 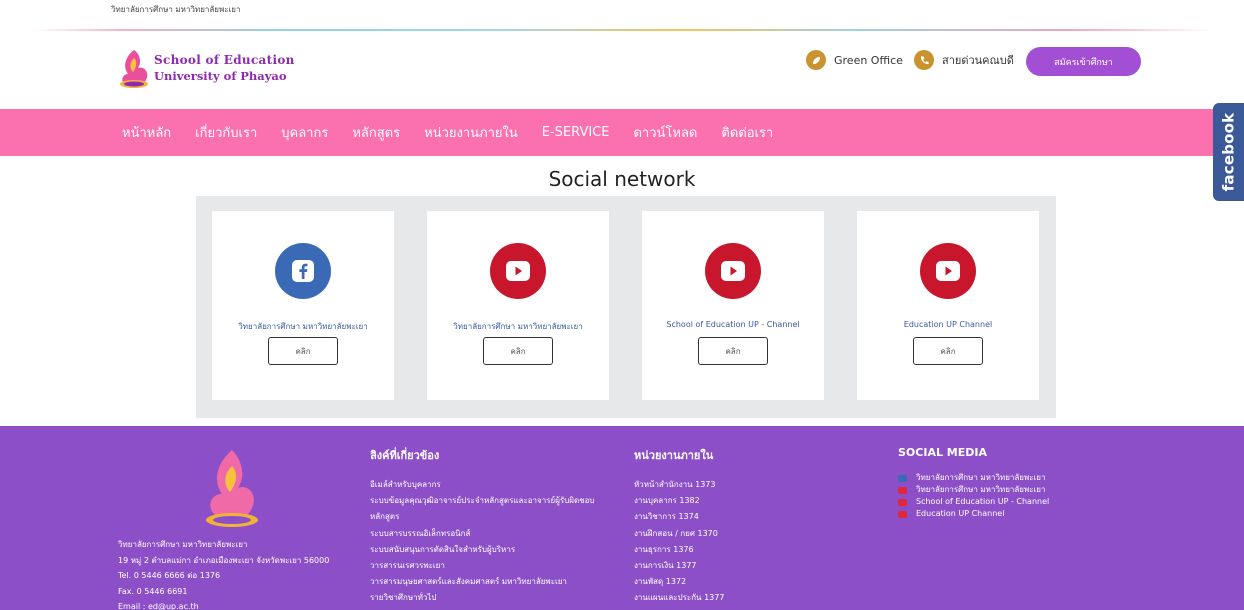 What do you see at coordinates (405, 455) in the screenshot?
I see `related-links-heading: ลิงค์ที่เกี่ยวข้อง` at bounding box center [405, 455].